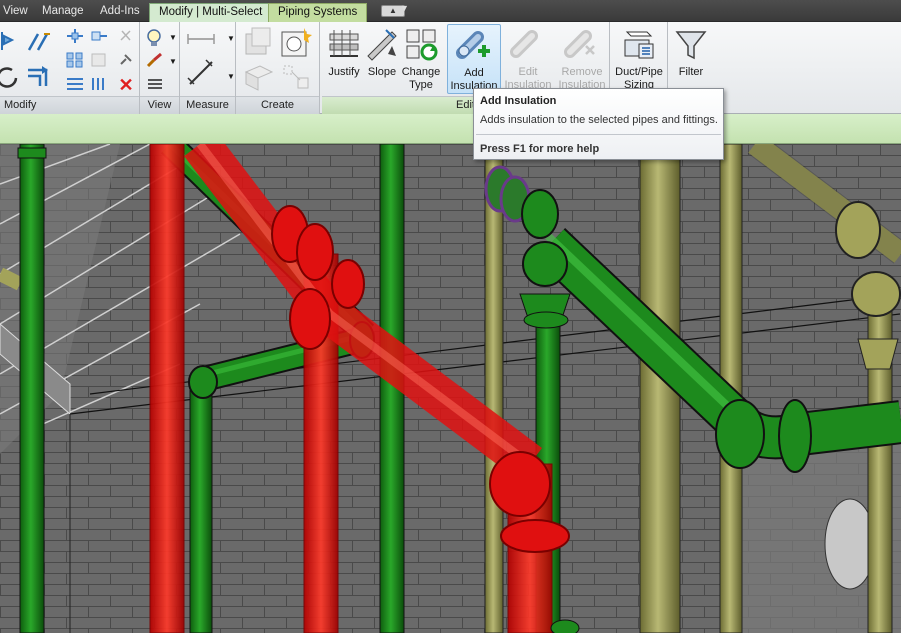 This screenshot has height=633, width=901. I want to click on justify-icon, so click(344, 43).